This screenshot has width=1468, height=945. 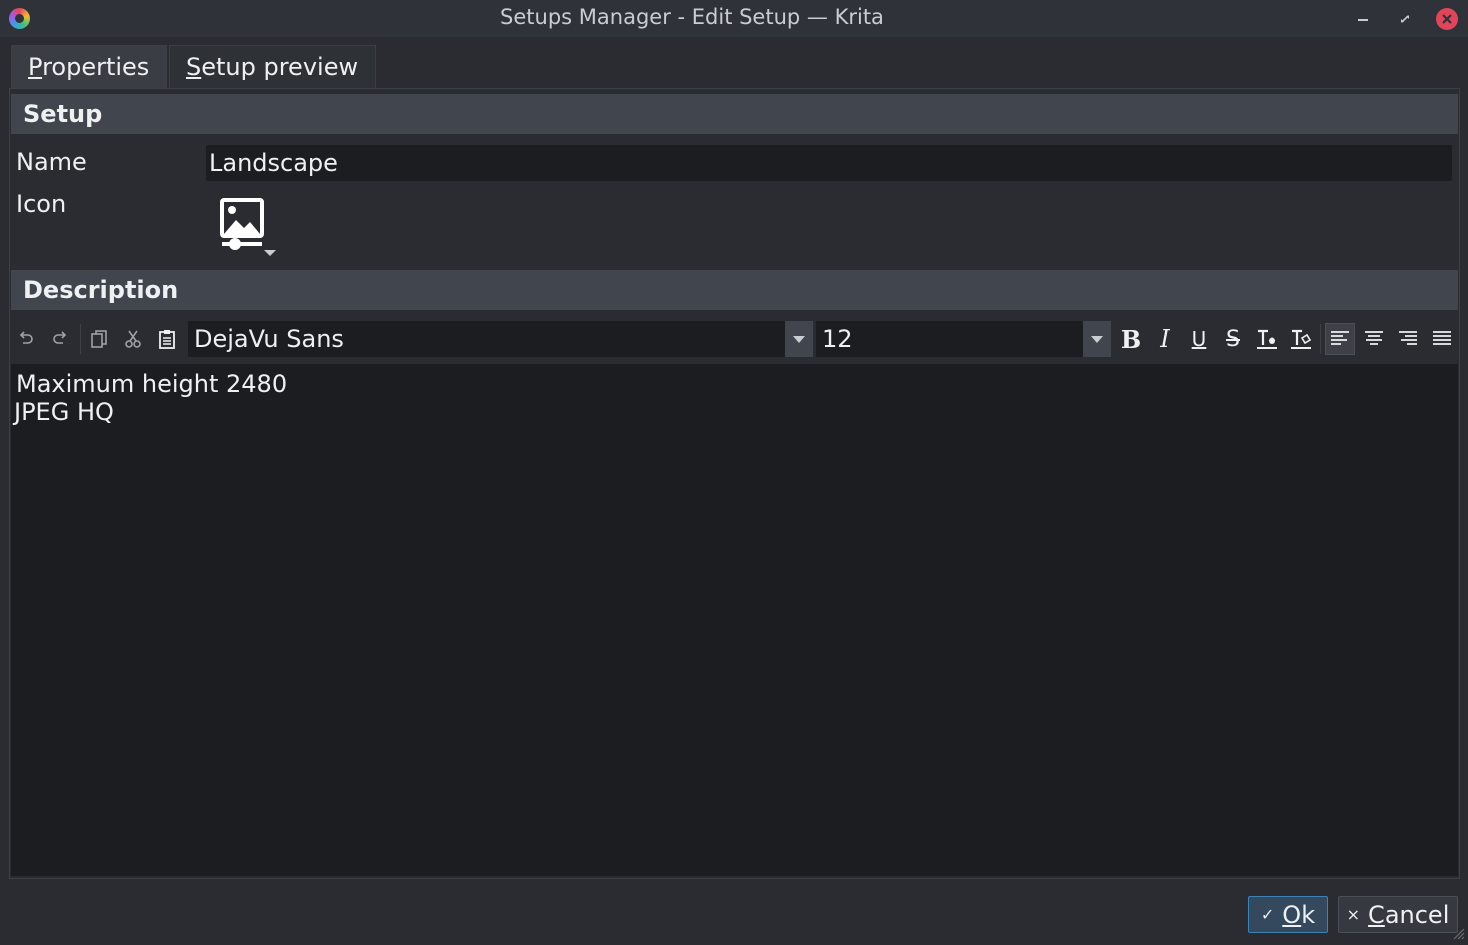 What do you see at coordinates (64, 412) in the screenshot?
I see `description-line: JPEG HQ` at bounding box center [64, 412].